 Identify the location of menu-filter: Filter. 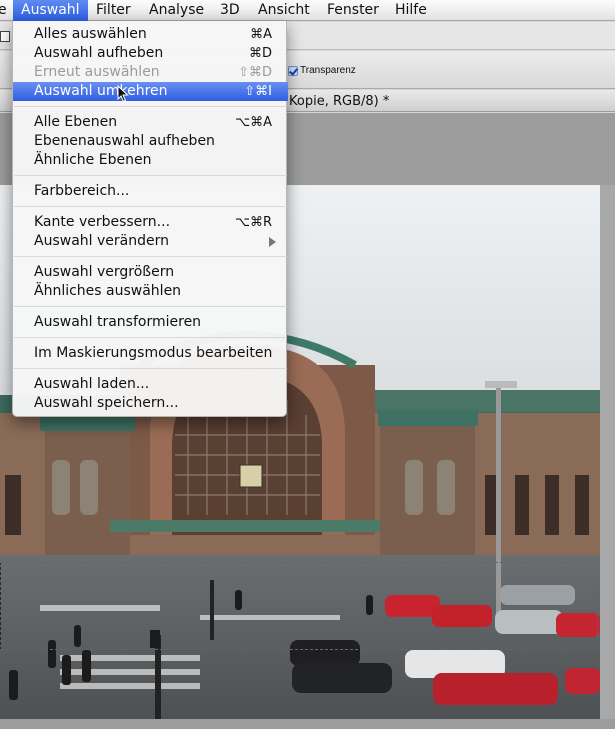
(113, 10).